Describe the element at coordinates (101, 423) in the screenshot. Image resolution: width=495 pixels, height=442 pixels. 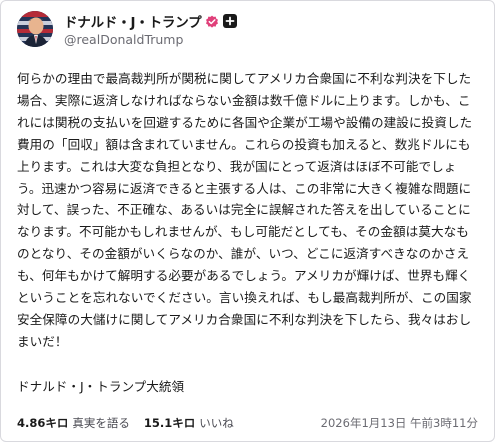
I see `retruths-label: 真実を語る` at that location.